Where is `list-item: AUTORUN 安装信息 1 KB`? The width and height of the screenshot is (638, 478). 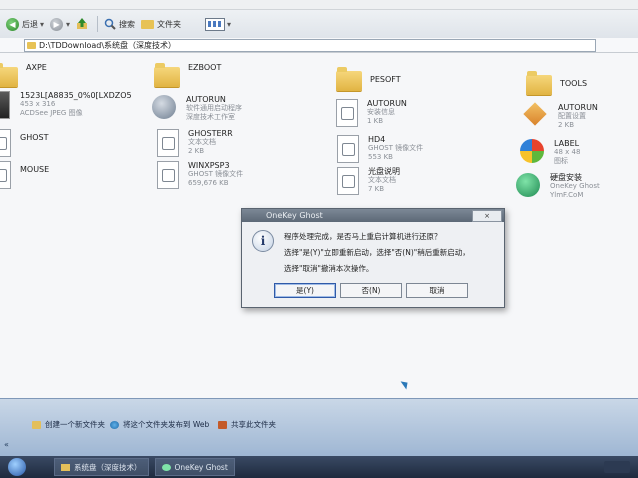 list-item: AUTORUN 安装信息 1 KB is located at coordinates (370, 113).